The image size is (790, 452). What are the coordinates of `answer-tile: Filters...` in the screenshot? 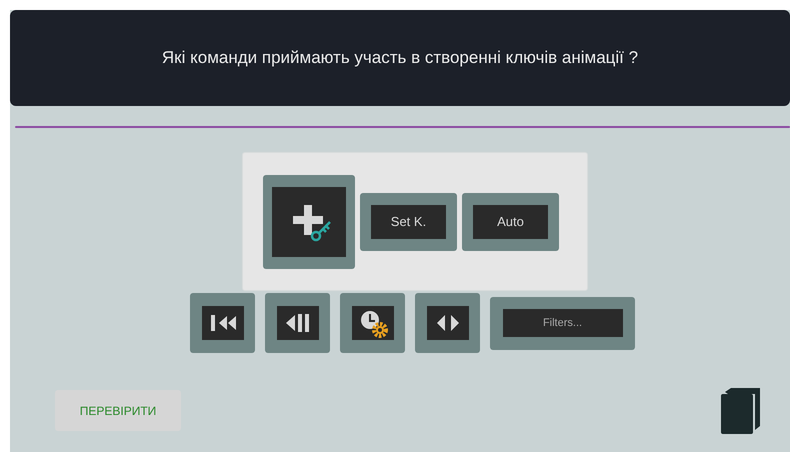 It's located at (562, 323).